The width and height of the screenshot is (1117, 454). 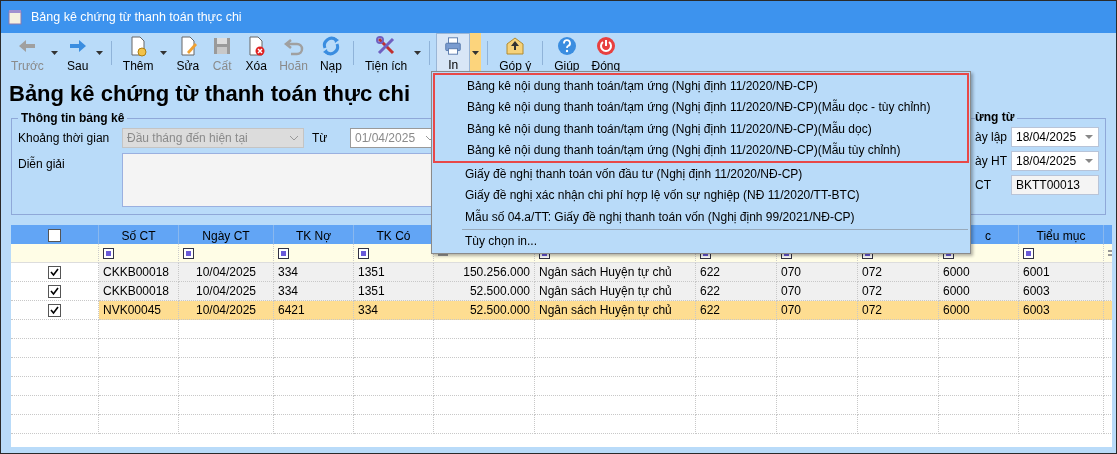 I want to click on page-title: Bảng kê chứng từ thanh toán thực chi, so click(x=210, y=94).